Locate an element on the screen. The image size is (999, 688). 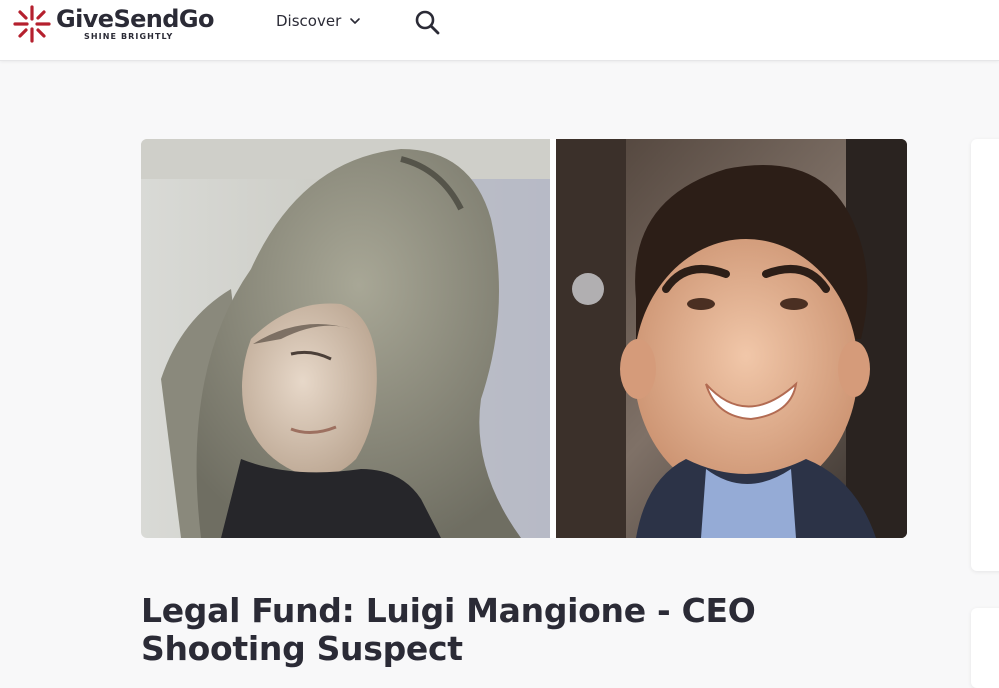
search-button is located at coordinates (427, 22).